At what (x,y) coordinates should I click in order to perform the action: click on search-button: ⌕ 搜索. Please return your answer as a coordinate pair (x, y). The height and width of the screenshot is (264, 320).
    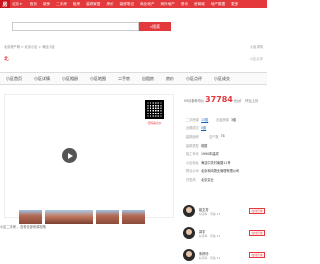
    Looking at the image, I should click on (155, 26).